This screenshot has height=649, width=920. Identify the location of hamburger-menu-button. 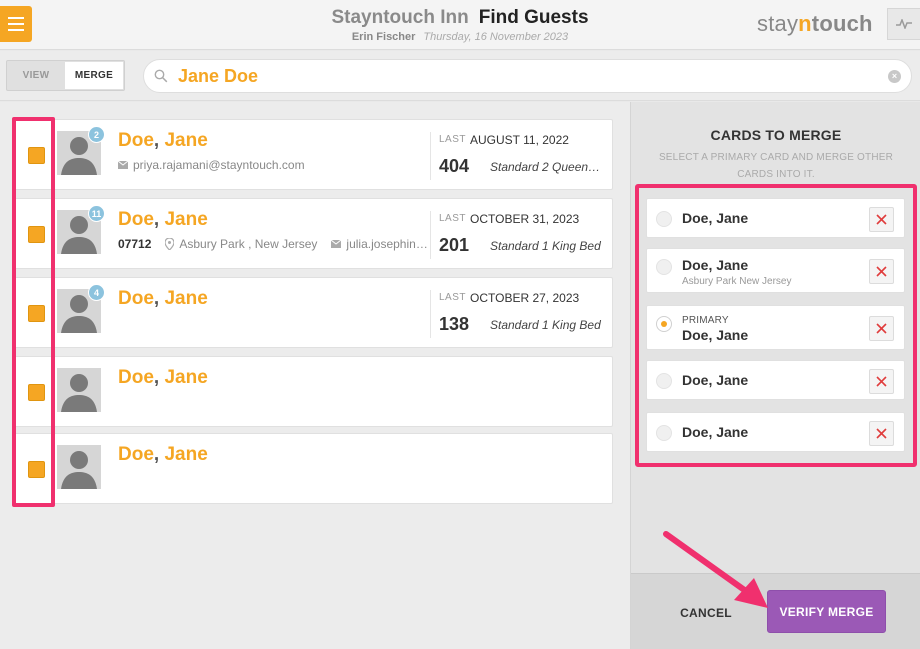
(16, 24).